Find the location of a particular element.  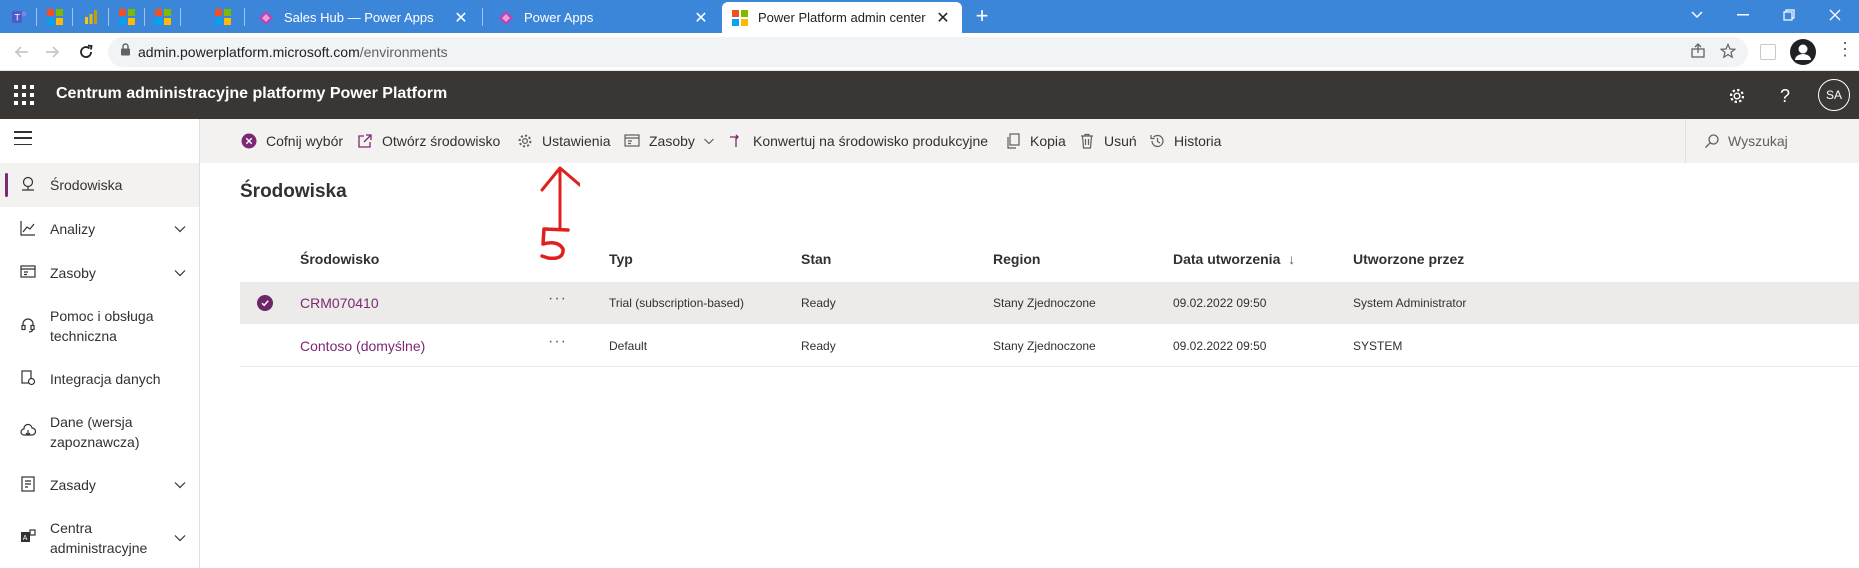

convert-icon is located at coordinates (736, 141).